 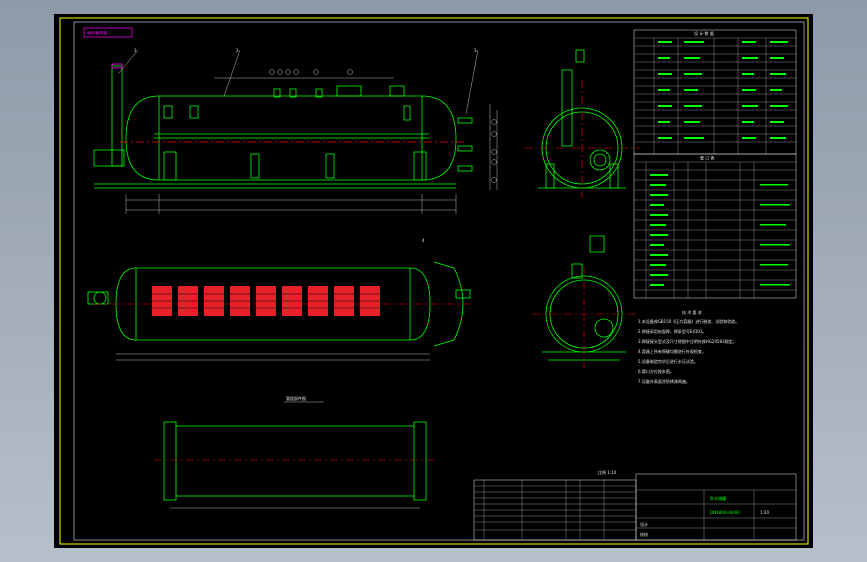 What do you see at coordinates (668, 361) in the screenshot?
I see `tech-req-line-5: 5.设备制造完毕后进行水压试验。` at bounding box center [668, 361].